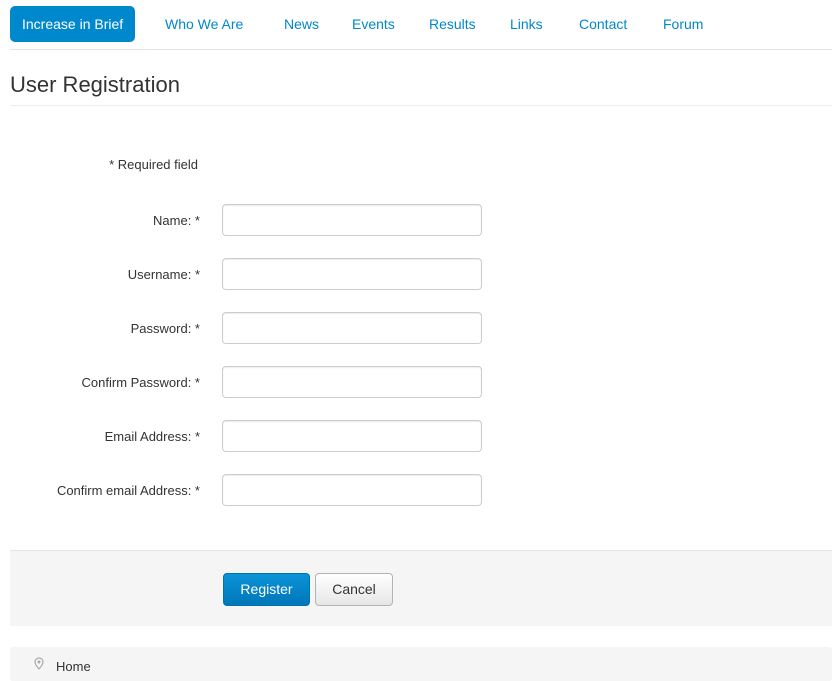 The height and width of the screenshot is (681, 832). What do you see at coordinates (152, 436) in the screenshot?
I see `email-label: Email Address: *` at bounding box center [152, 436].